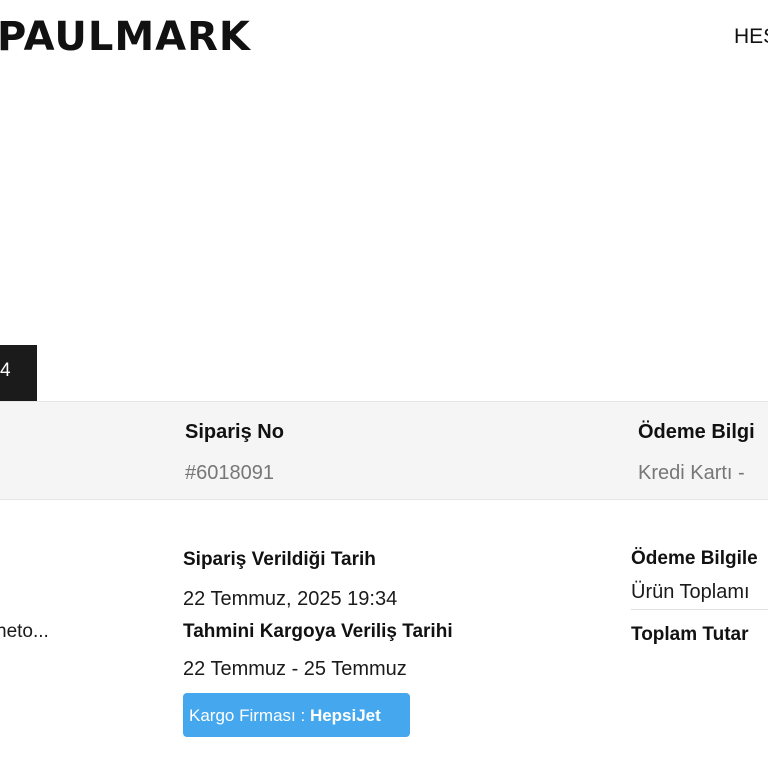  I want to click on nav-item-account: HES, so click(751, 36).